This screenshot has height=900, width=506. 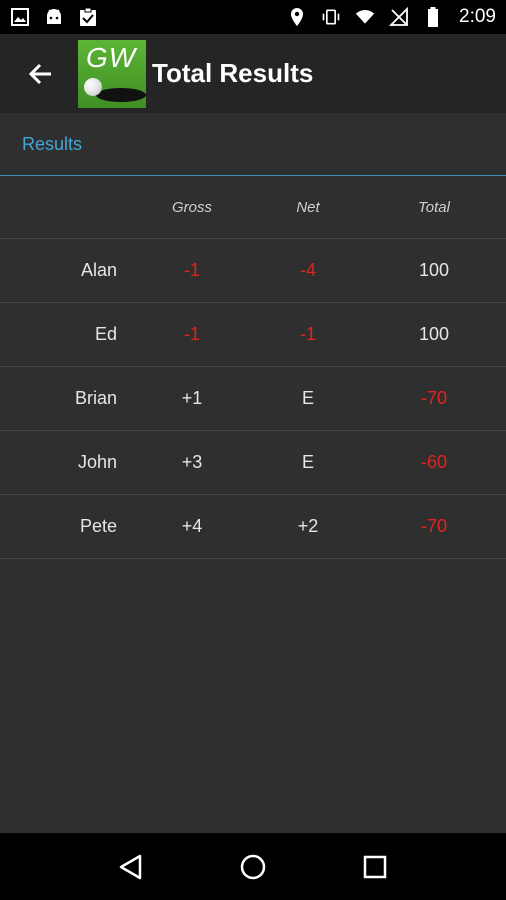 What do you see at coordinates (434, 207) in the screenshot?
I see `header-total: Total` at bounding box center [434, 207].